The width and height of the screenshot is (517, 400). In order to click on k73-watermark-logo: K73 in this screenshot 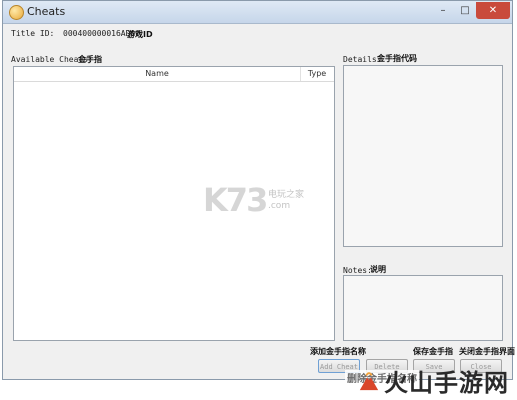, I will do `click(235, 200)`.